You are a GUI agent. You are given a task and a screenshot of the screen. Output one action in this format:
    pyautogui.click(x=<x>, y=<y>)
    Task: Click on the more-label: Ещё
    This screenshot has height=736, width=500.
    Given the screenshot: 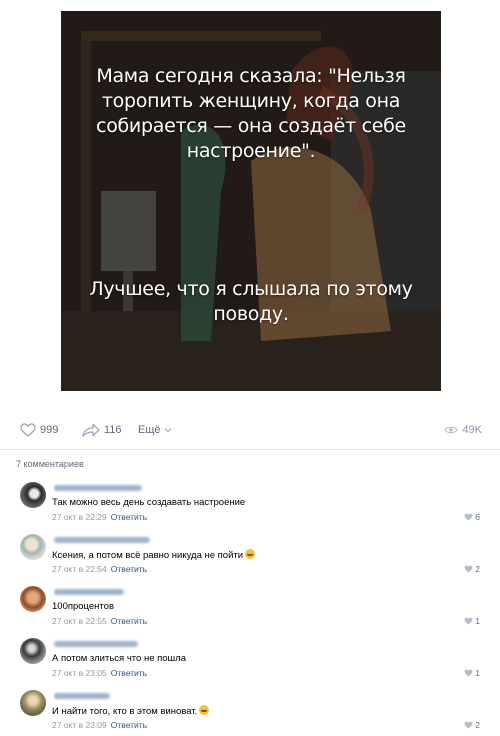 What is the action you would take?
    pyautogui.click(x=149, y=430)
    